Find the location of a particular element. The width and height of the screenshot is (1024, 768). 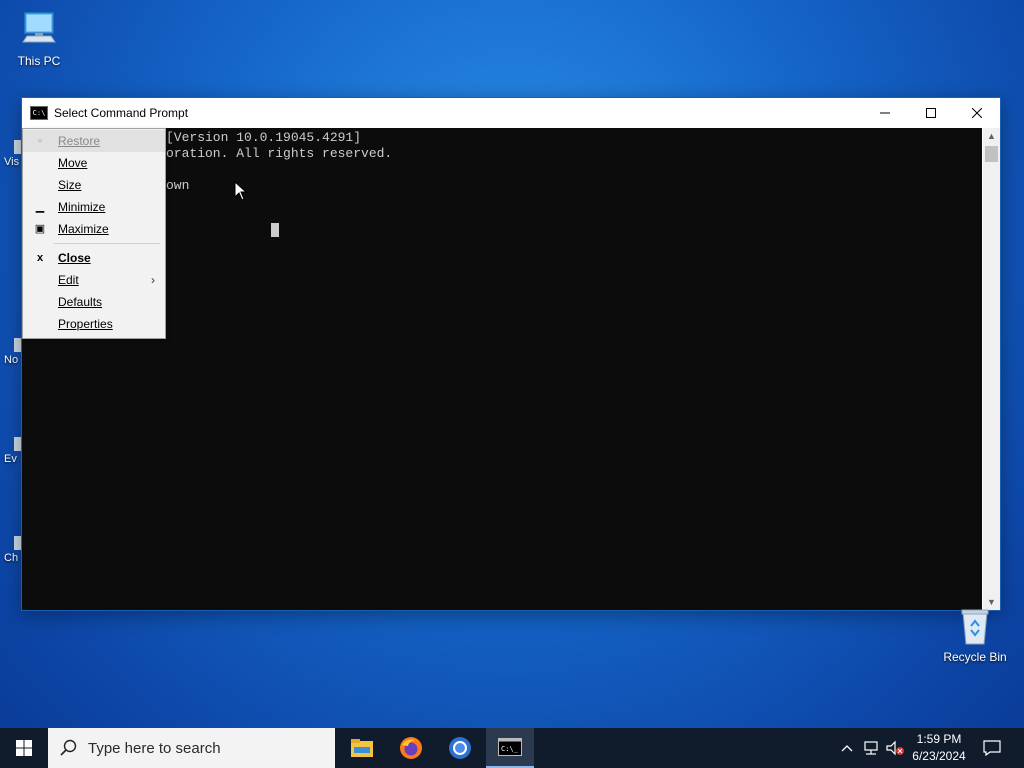

console-line: [Version 10.0.19045.4291] is located at coordinates (264, 137).